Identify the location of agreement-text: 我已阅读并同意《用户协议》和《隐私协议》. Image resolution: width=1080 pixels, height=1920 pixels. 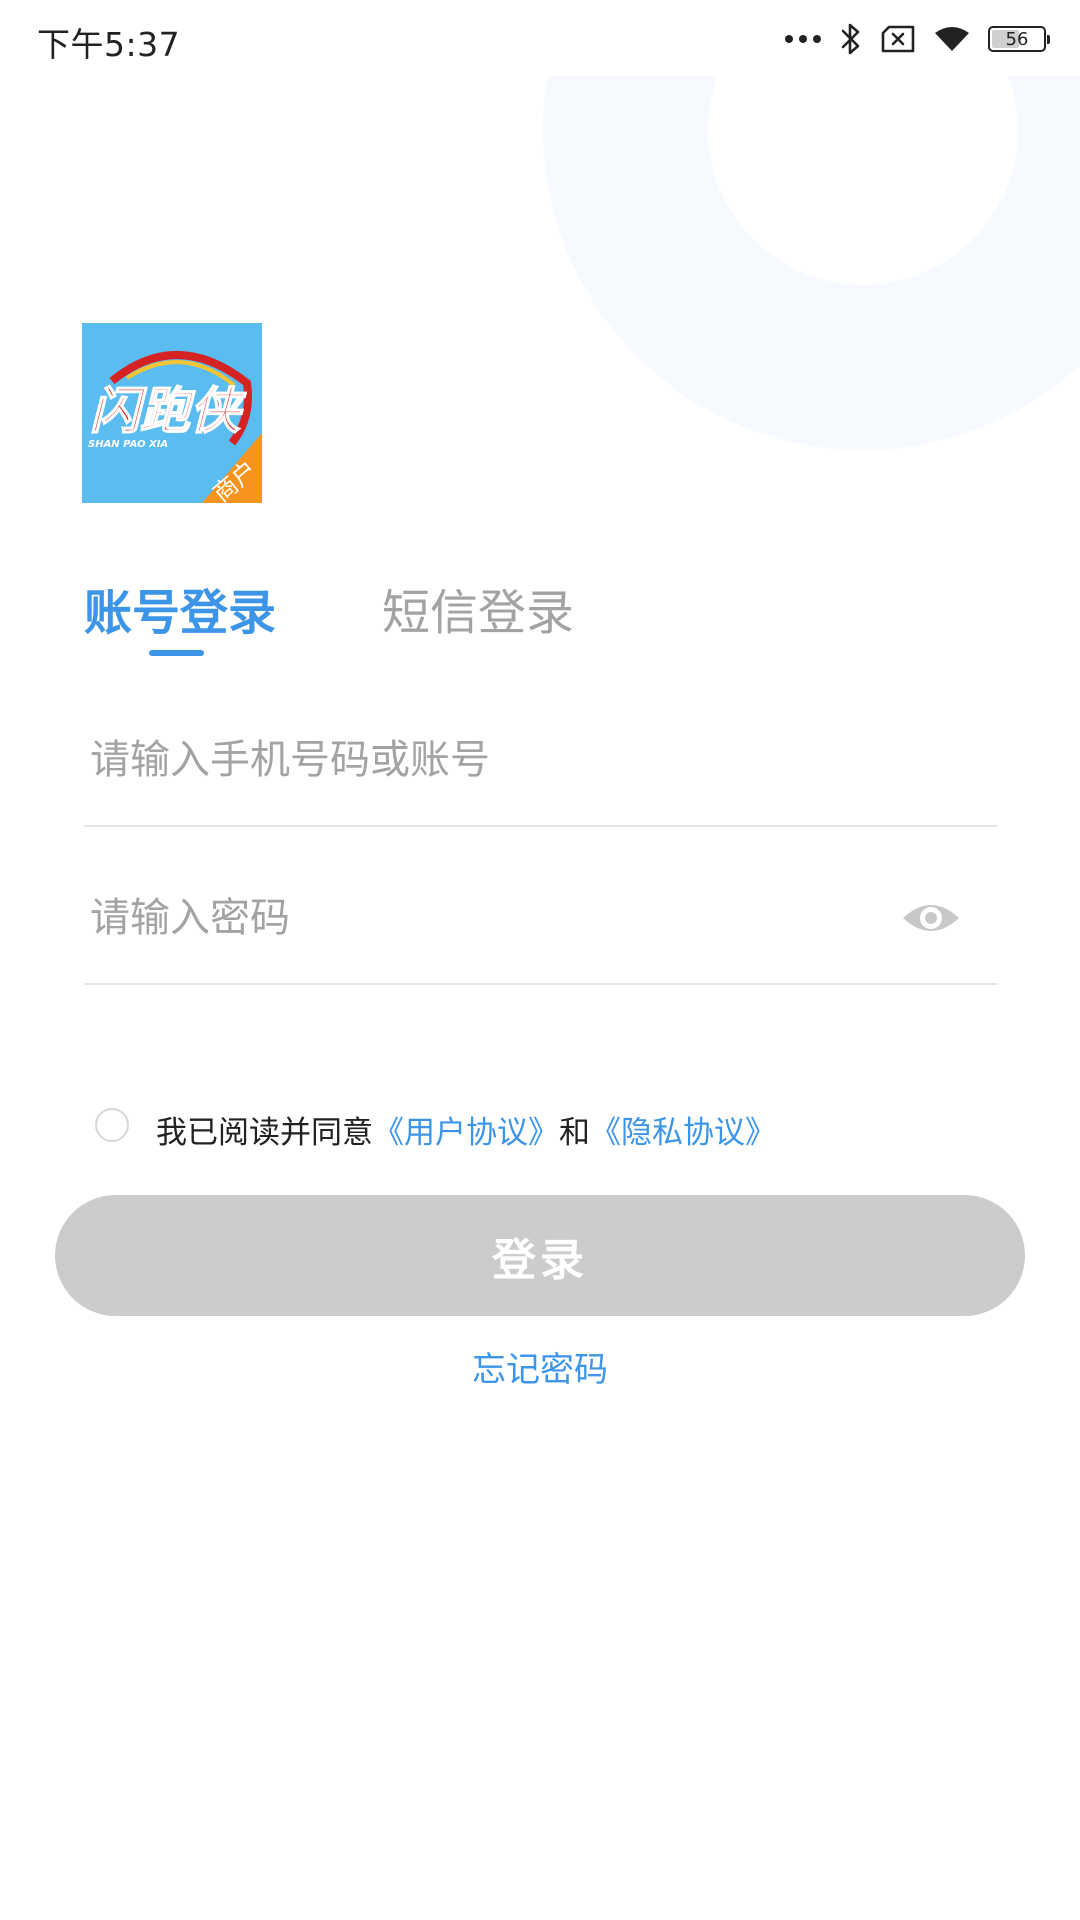
(466, 1129).